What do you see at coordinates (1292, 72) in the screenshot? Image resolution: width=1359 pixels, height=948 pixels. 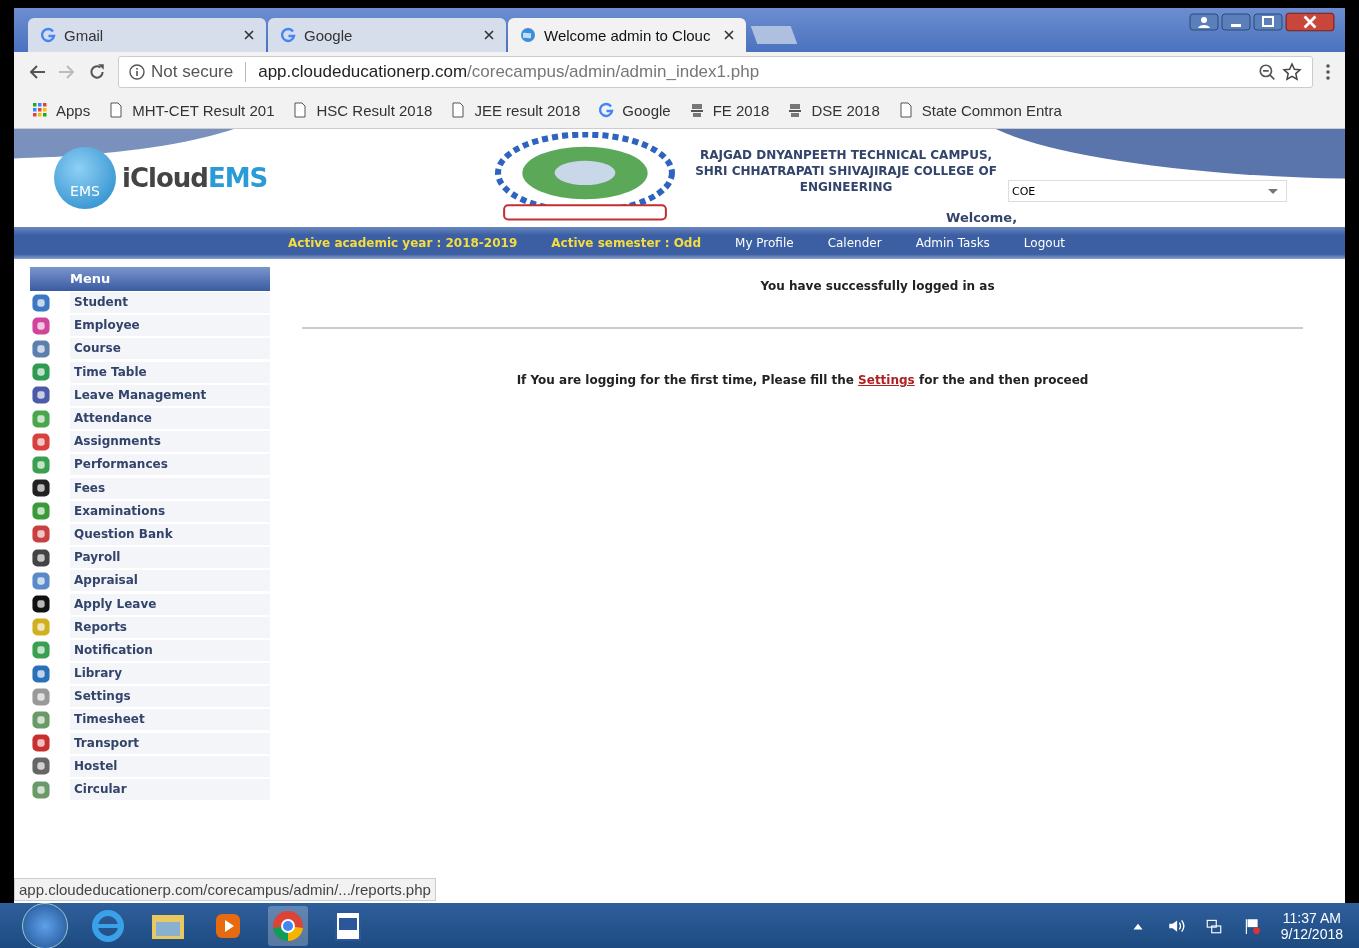 I see `star-icon` at bounding box center [1292, 72].